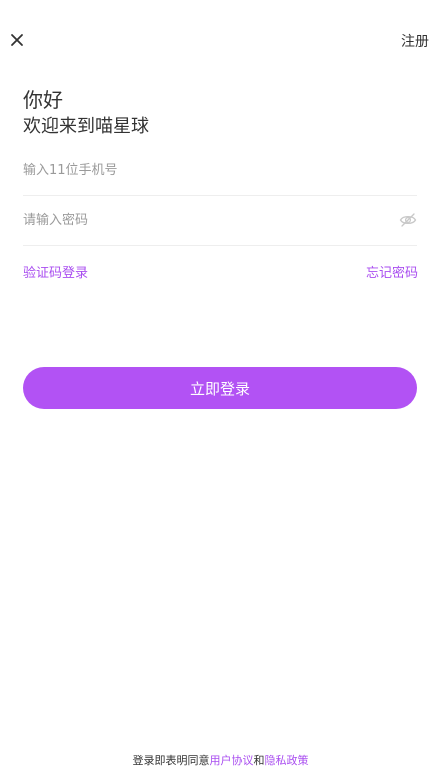 This screenshot has width=441, height=784. I want to click on register-link: 注册, so click(415, 41).